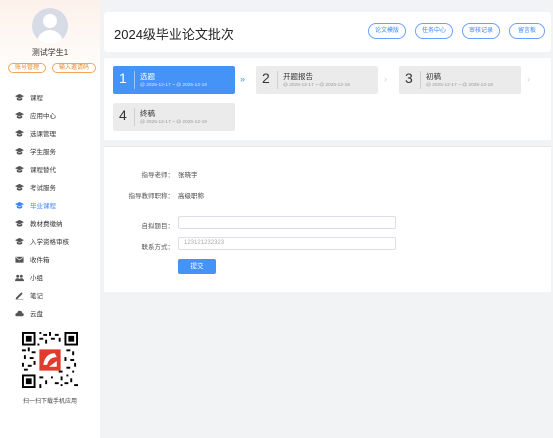 Image resolution: width=553 pixels, height=438 pixels. I want to click on task-center-button: 任务中心, so click(434, 31).